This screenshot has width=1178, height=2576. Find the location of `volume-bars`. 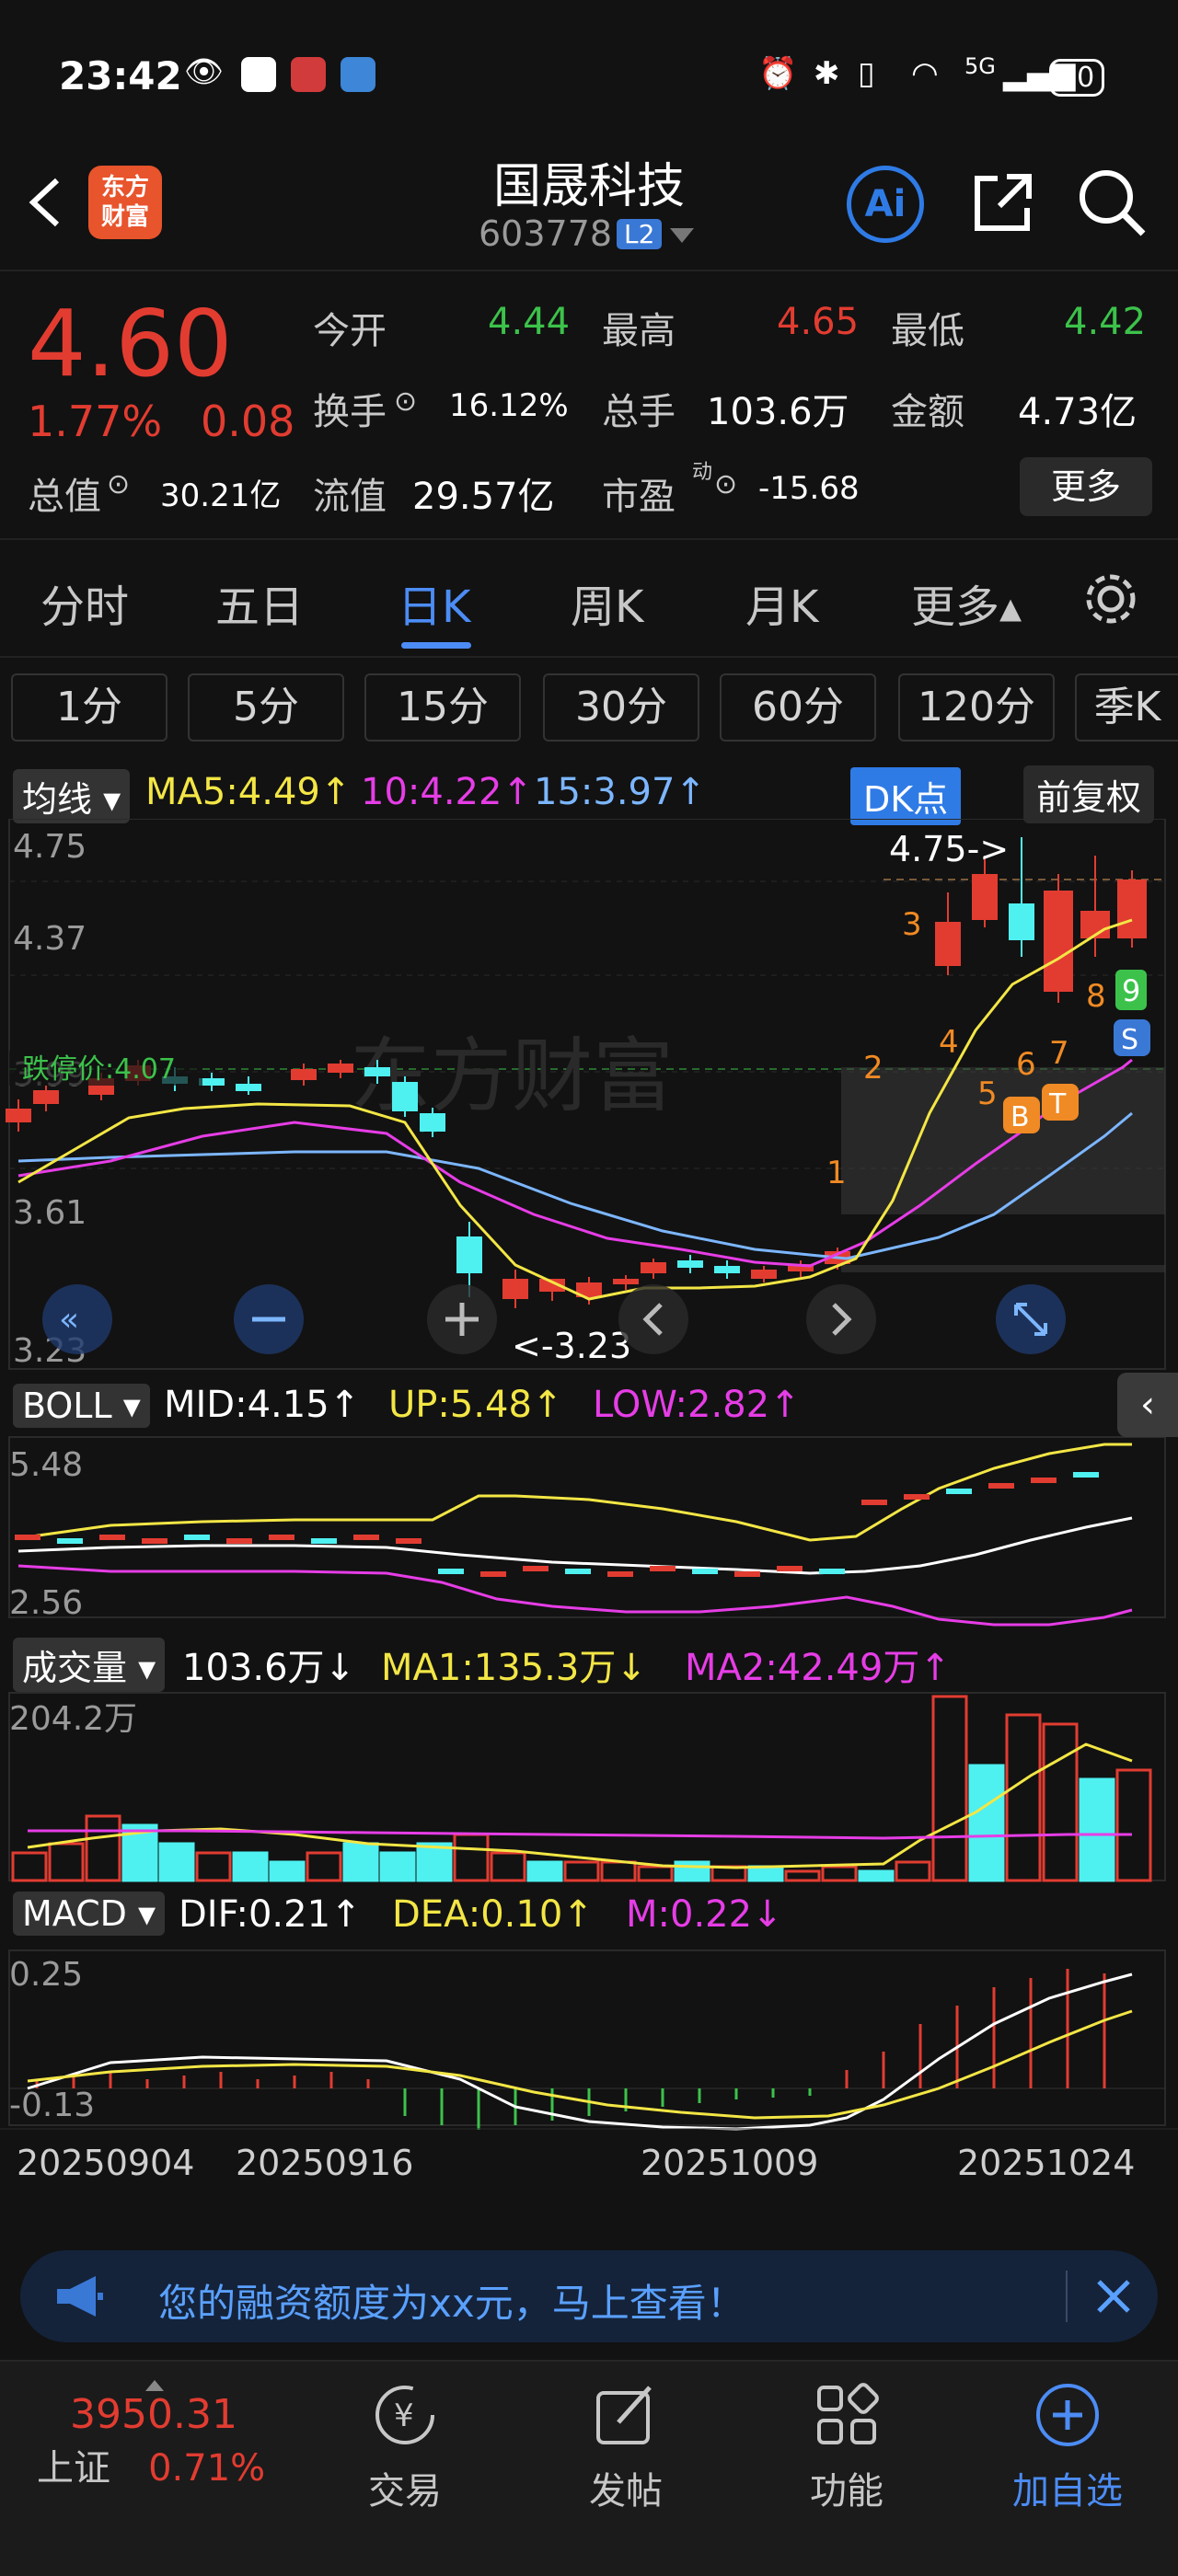

volume-bars is located at coordinates (581, 1788).